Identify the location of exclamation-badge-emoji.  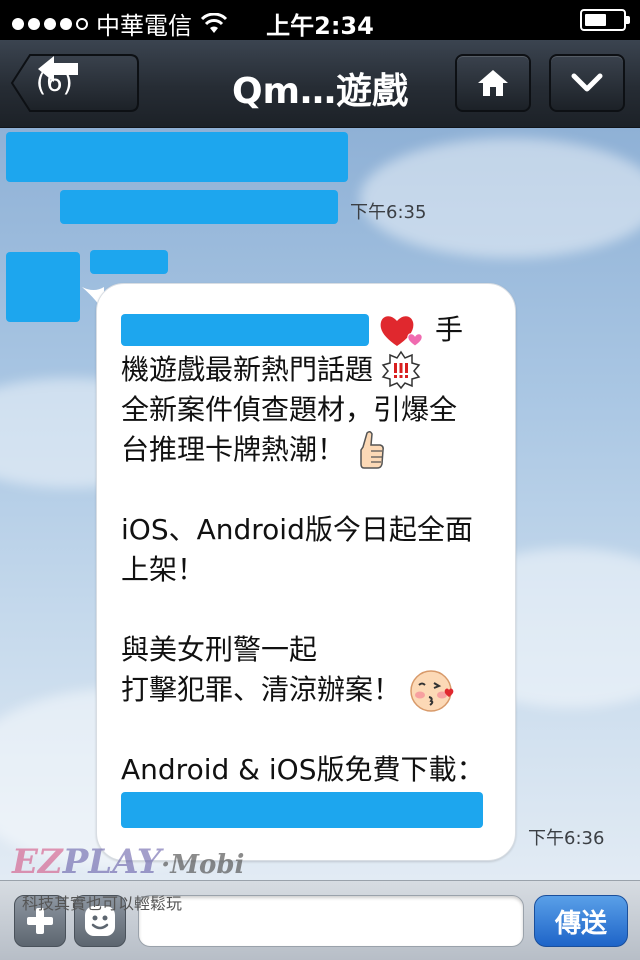
(401, 370).